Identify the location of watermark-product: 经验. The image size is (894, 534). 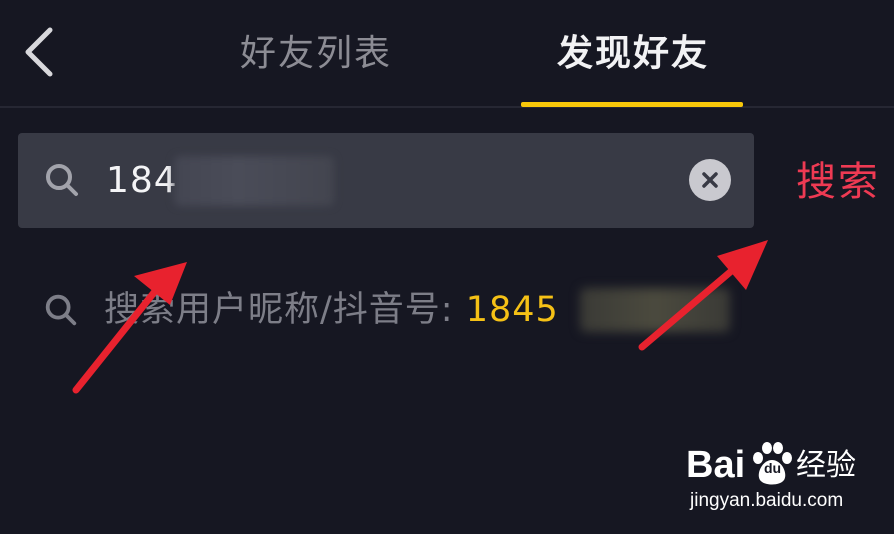
(826, 465).